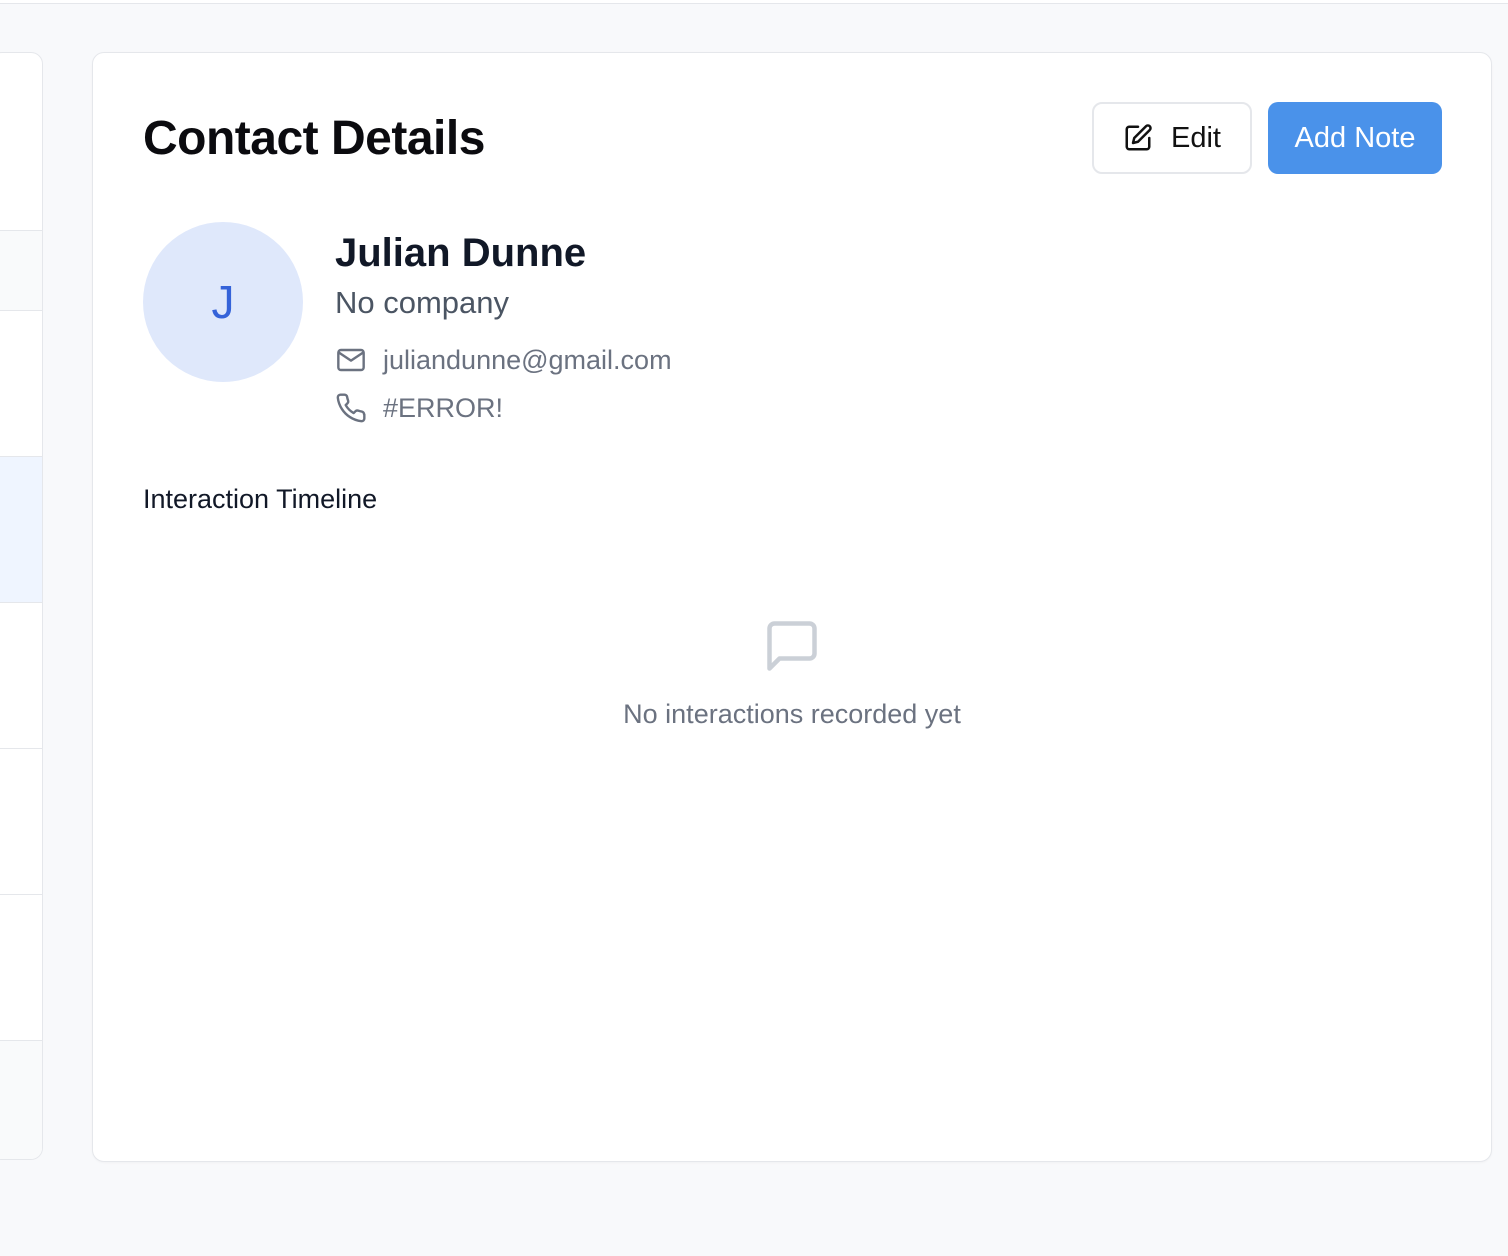  I want to click on contact-name: Julian Dunne, so click(461, 253).